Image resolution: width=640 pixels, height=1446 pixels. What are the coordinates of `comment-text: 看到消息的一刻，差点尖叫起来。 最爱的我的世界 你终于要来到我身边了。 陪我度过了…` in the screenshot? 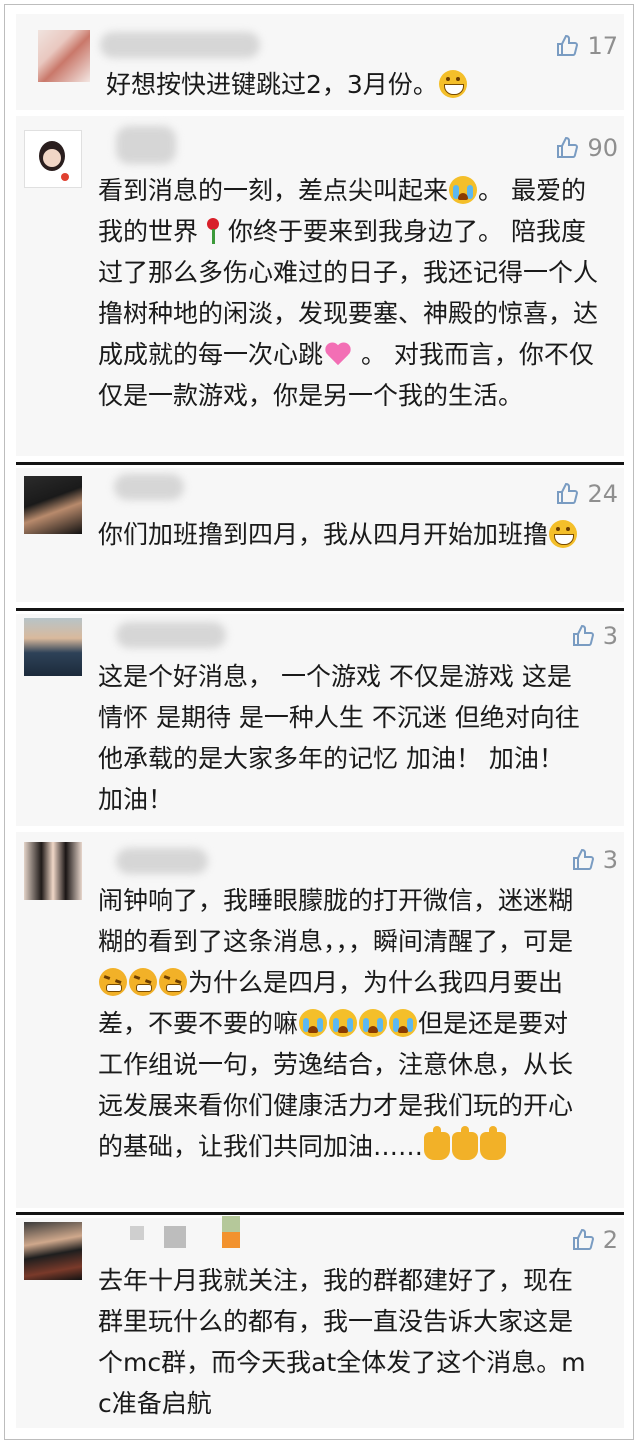 It's located at (348, 293).